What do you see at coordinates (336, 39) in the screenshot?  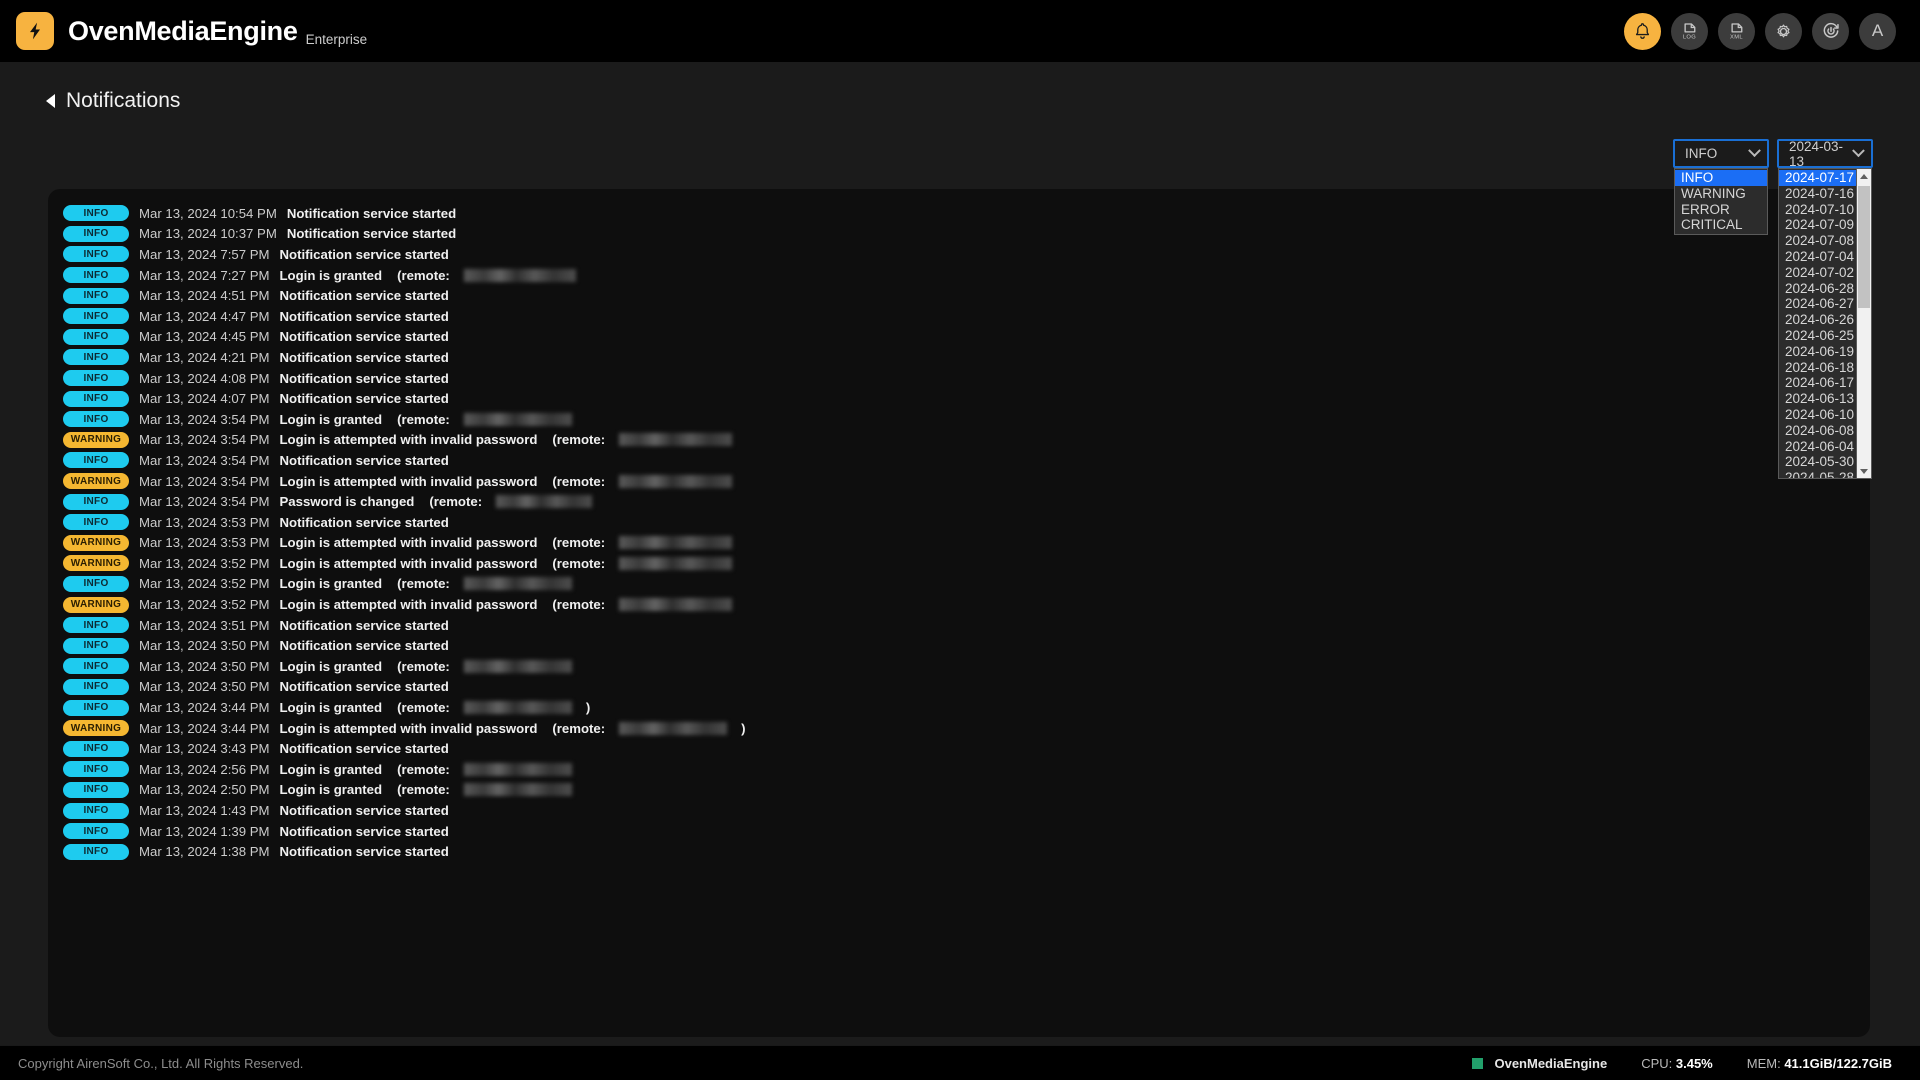 I see `brand-edition: Enterprise` at bounding box center [336, 39].